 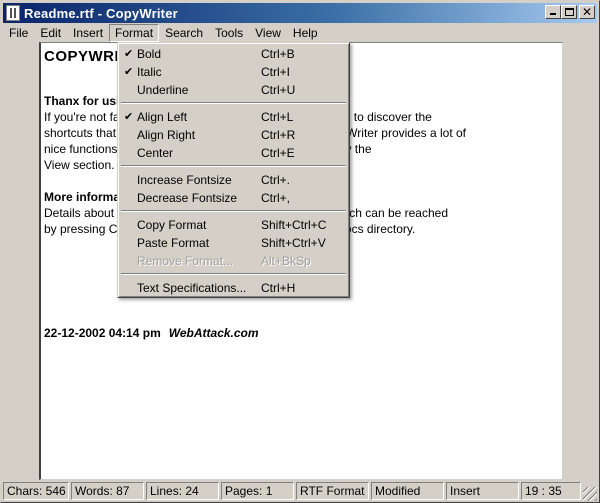 What do you see at coordinates (163, 90) in the screenshot?
I see `menu-item-label: Underline` at bounding box center [163, 90].